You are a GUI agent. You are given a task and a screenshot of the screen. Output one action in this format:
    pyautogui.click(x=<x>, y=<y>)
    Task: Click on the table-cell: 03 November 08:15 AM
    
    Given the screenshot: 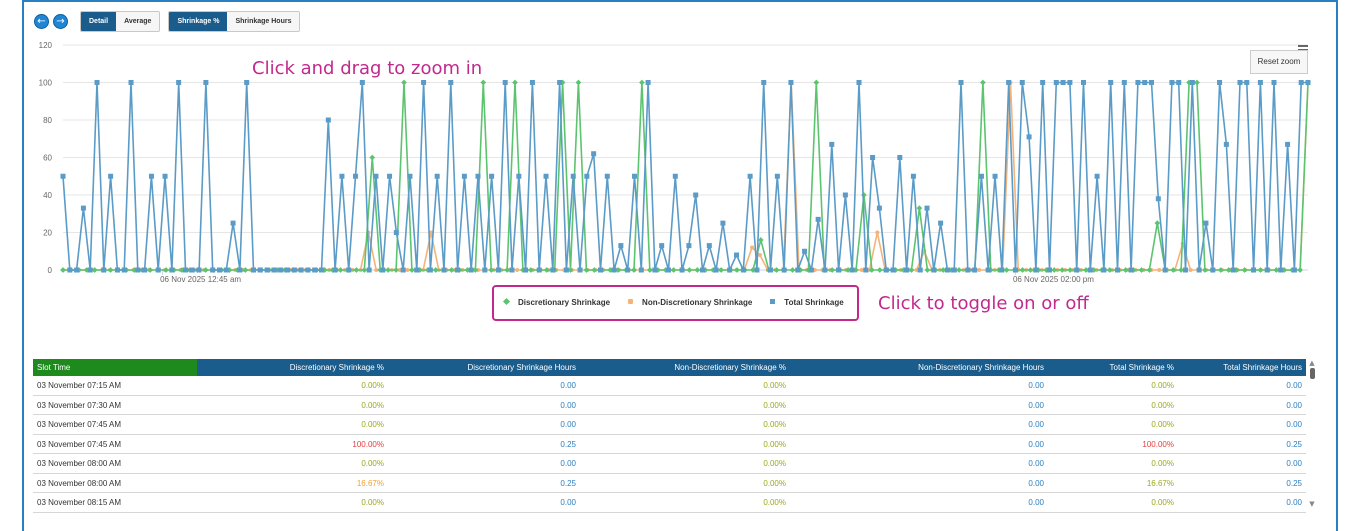 What is the action you would take?
    pyautogui.click(x=79, y=502)
    